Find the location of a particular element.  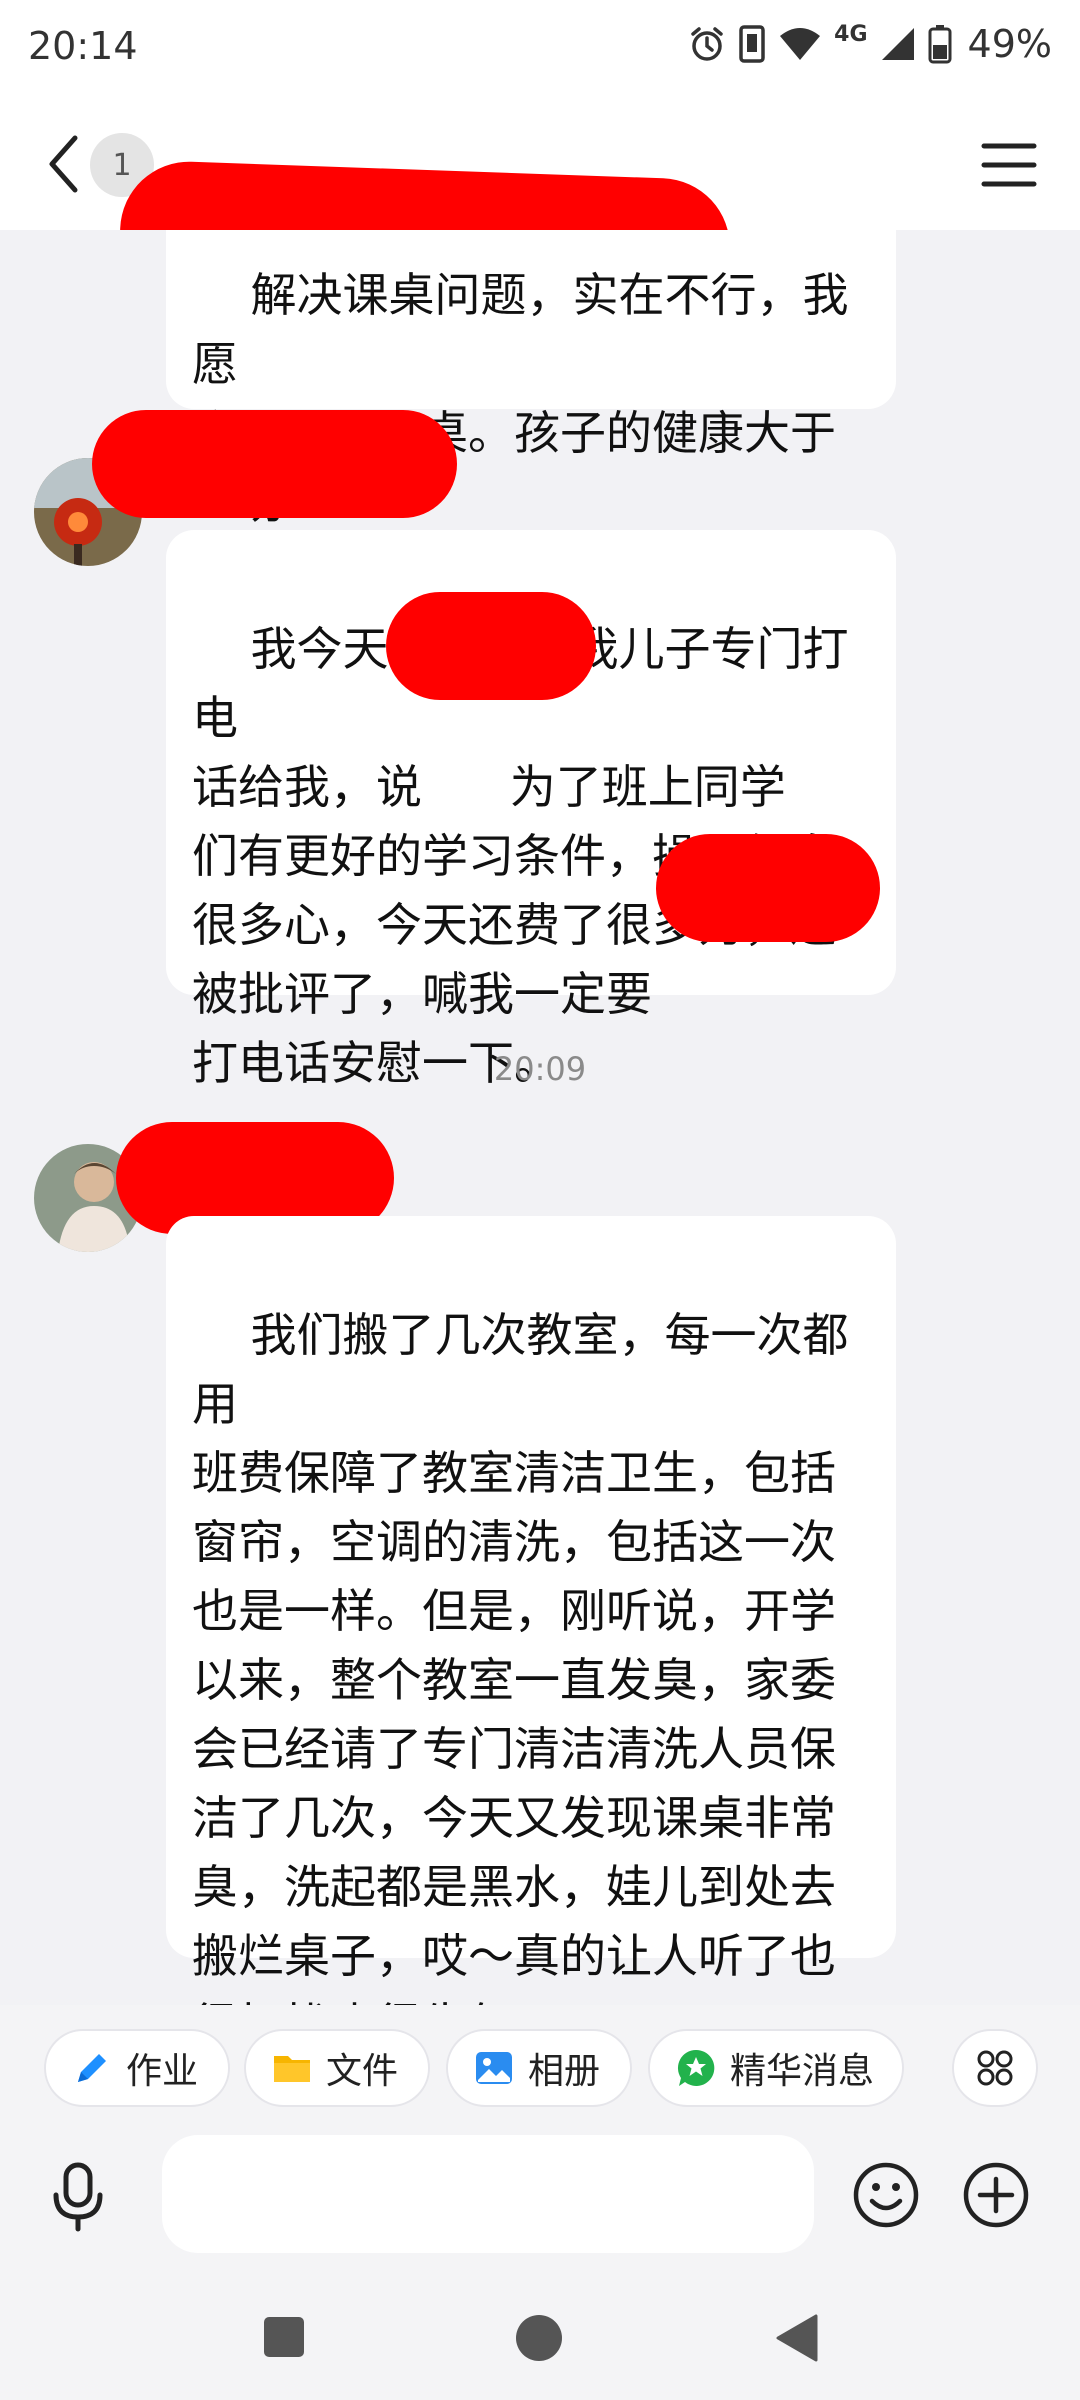

grid-icon is located at coordinates (995, 2068).